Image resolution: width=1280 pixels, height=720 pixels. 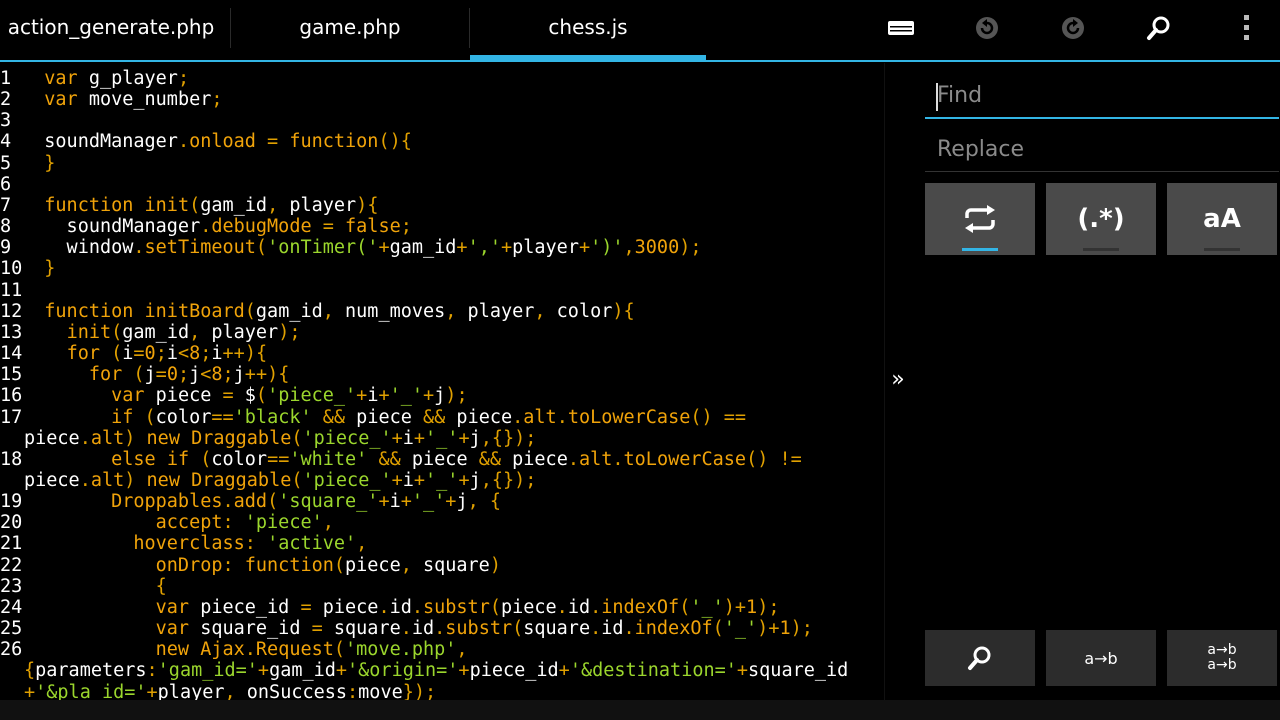 I want to click on code-line: 4 soundManager.onload = function(){, so click(x=206, y=141).